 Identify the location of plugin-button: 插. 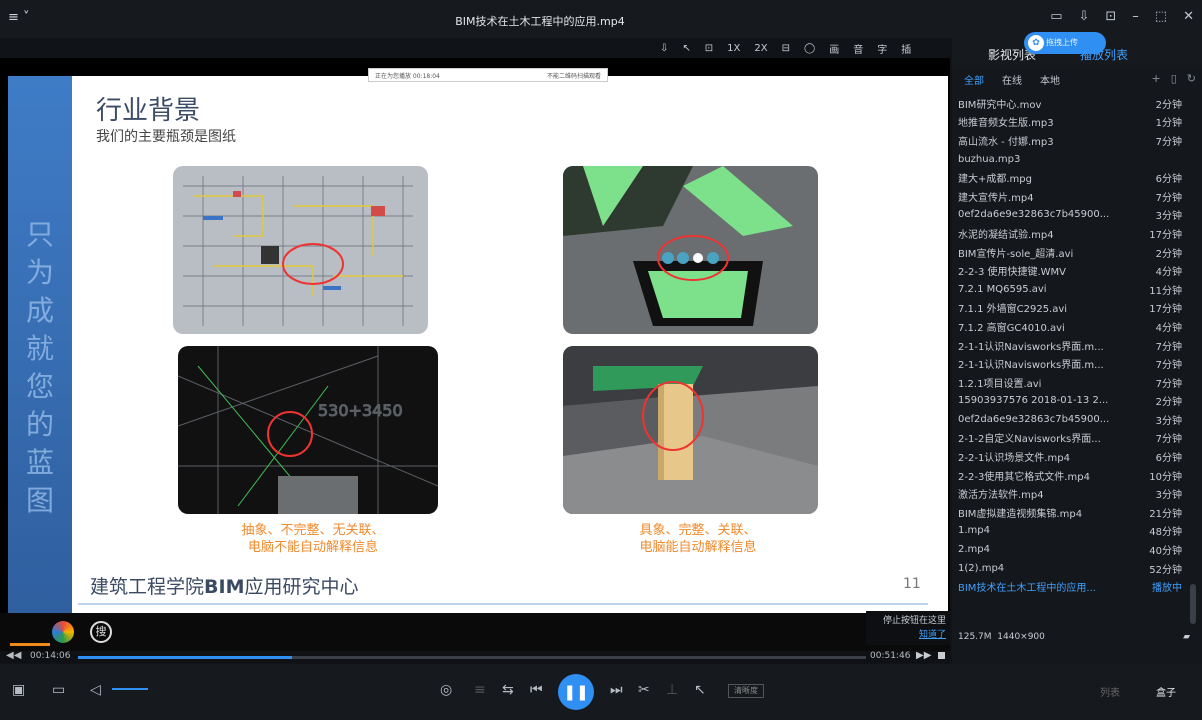
(906, 48).